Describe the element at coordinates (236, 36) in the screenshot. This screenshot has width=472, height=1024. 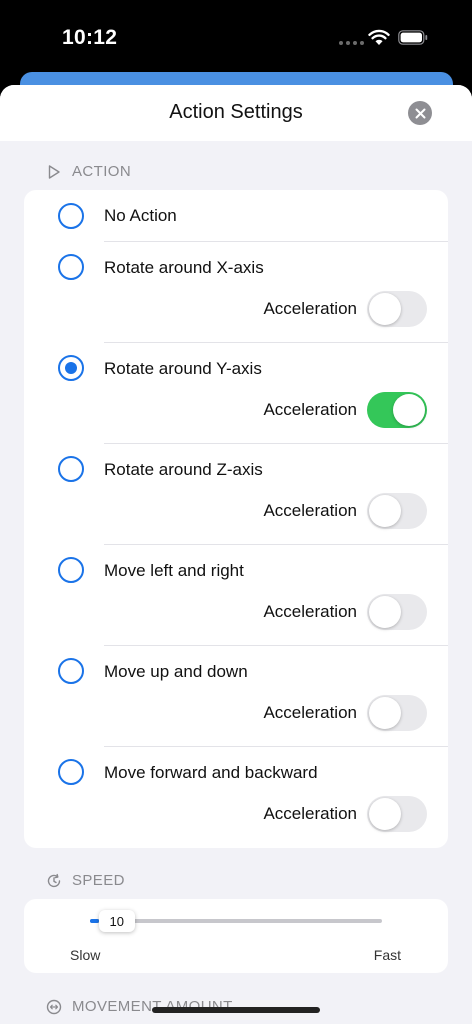
I see `status-bar: 10:12` at that location.